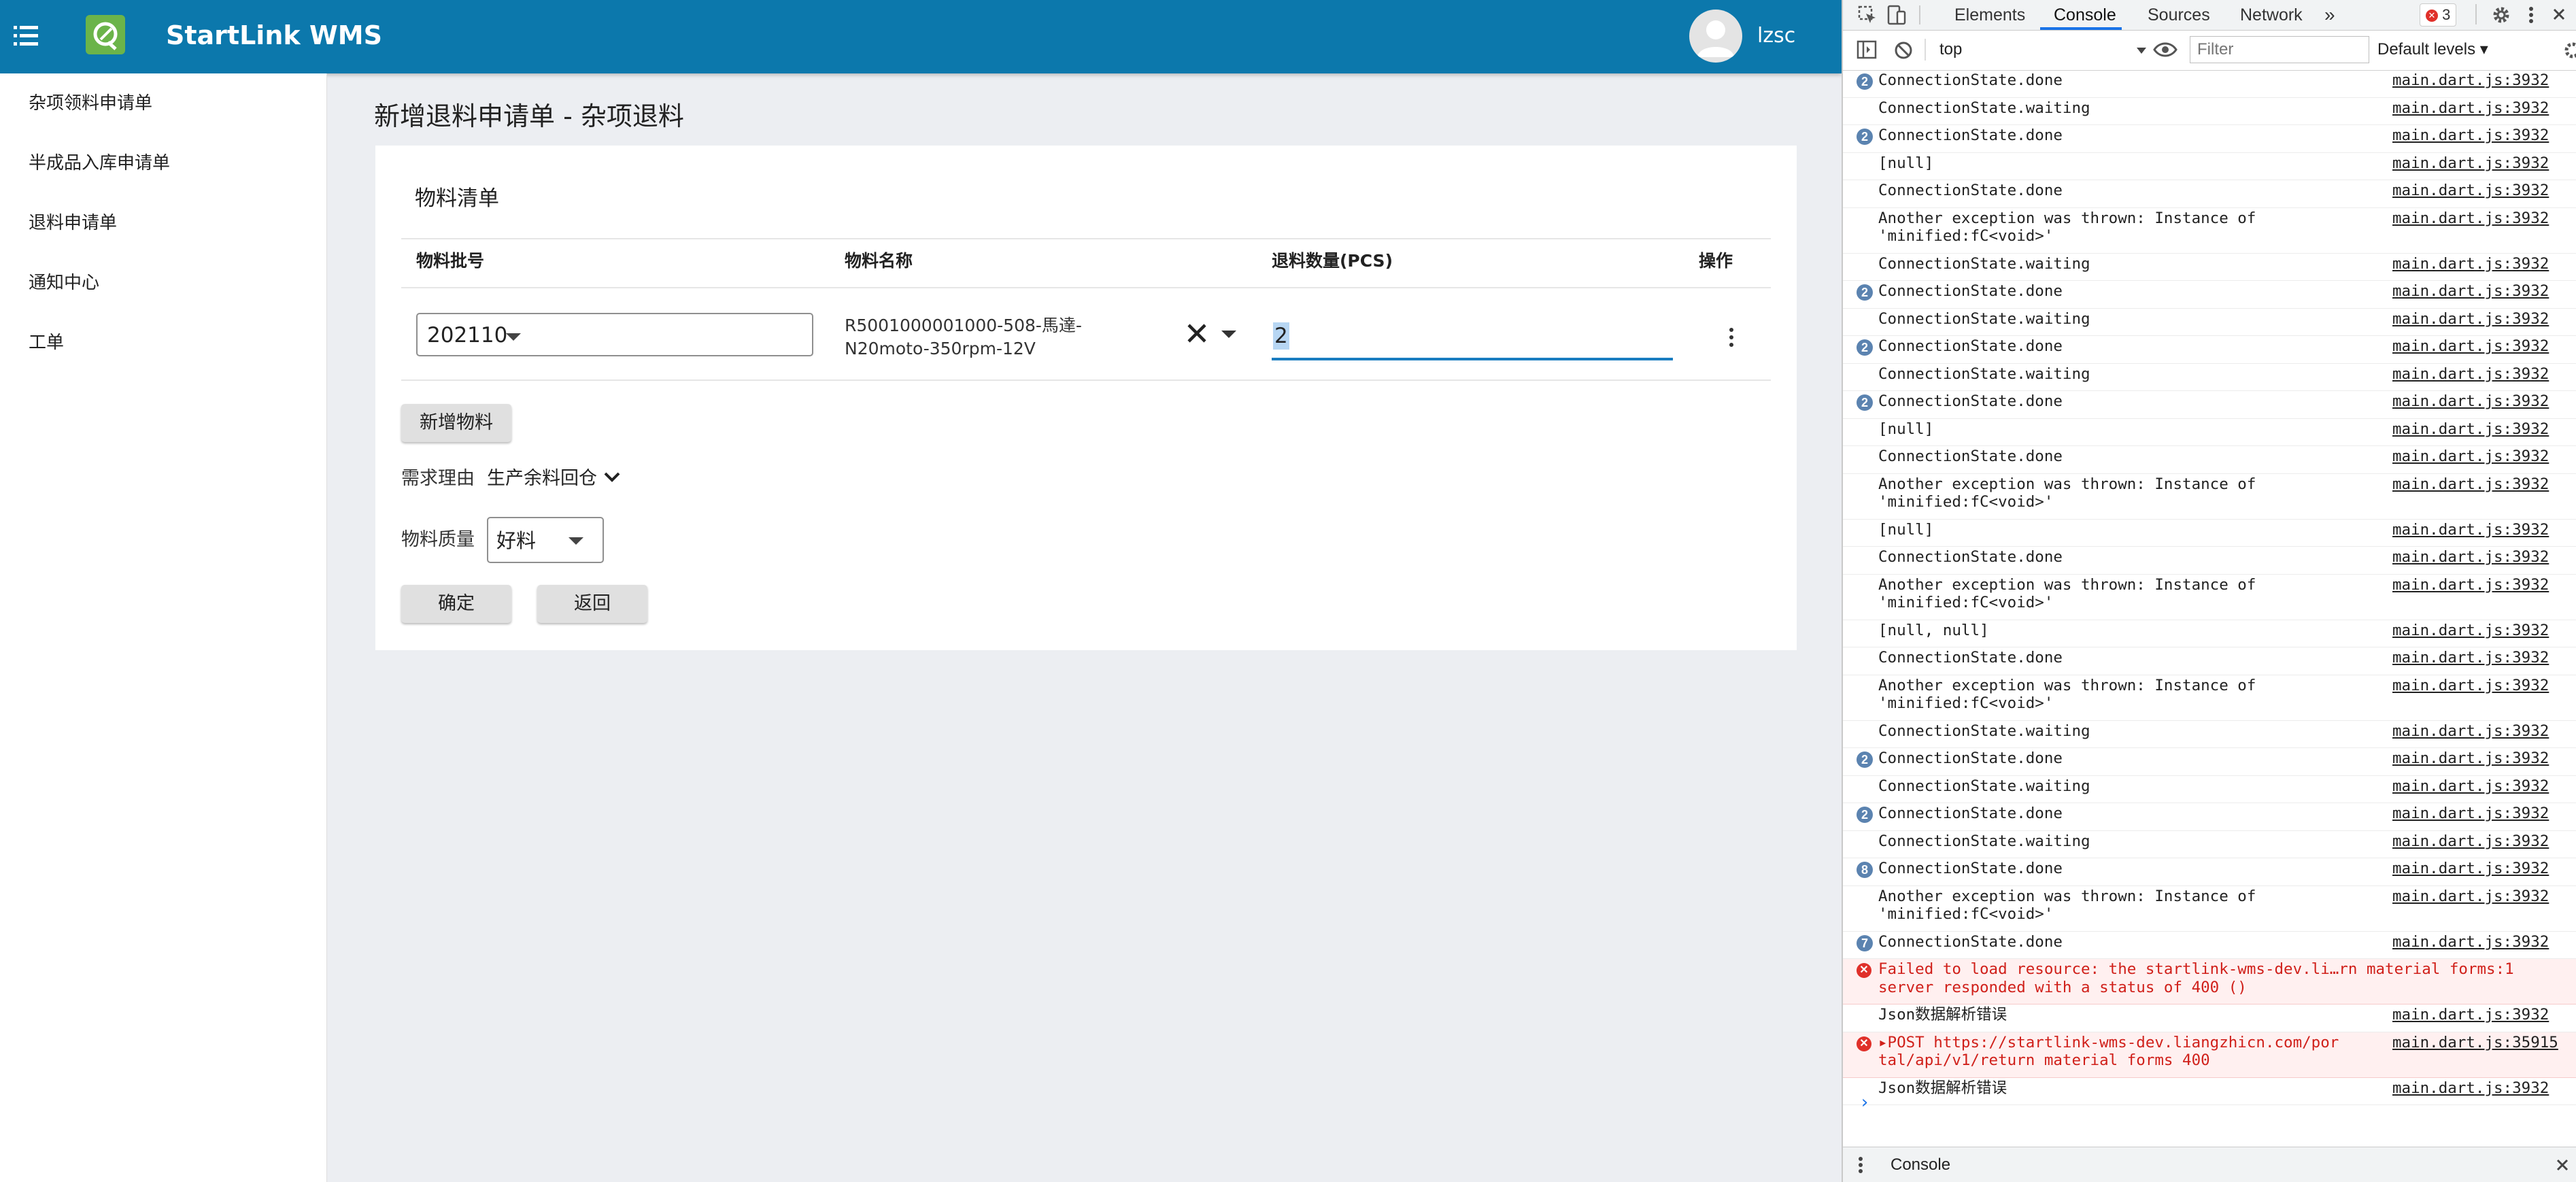 This screenshot has height=1182, width=2576. I want to click on console-log-row: 8 ConnectionState.done main.dart.js:3932, so click(2209, 872).